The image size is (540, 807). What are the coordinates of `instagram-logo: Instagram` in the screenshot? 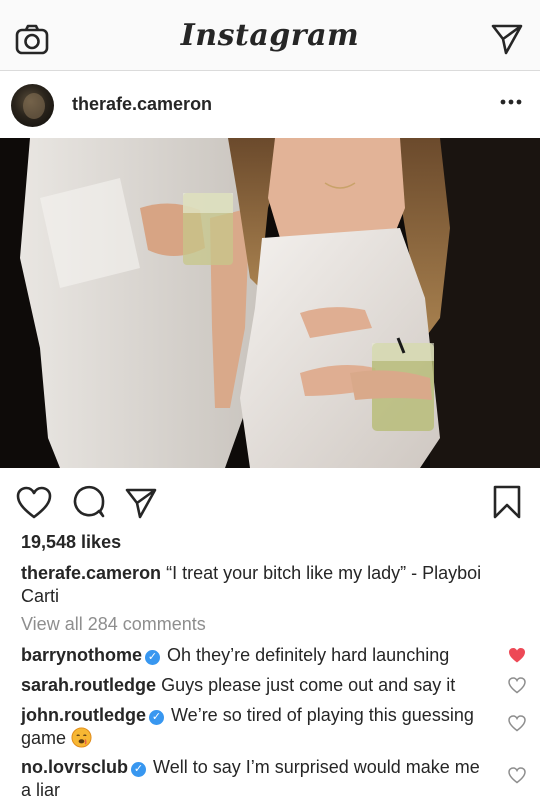 It's located at (270, 35).